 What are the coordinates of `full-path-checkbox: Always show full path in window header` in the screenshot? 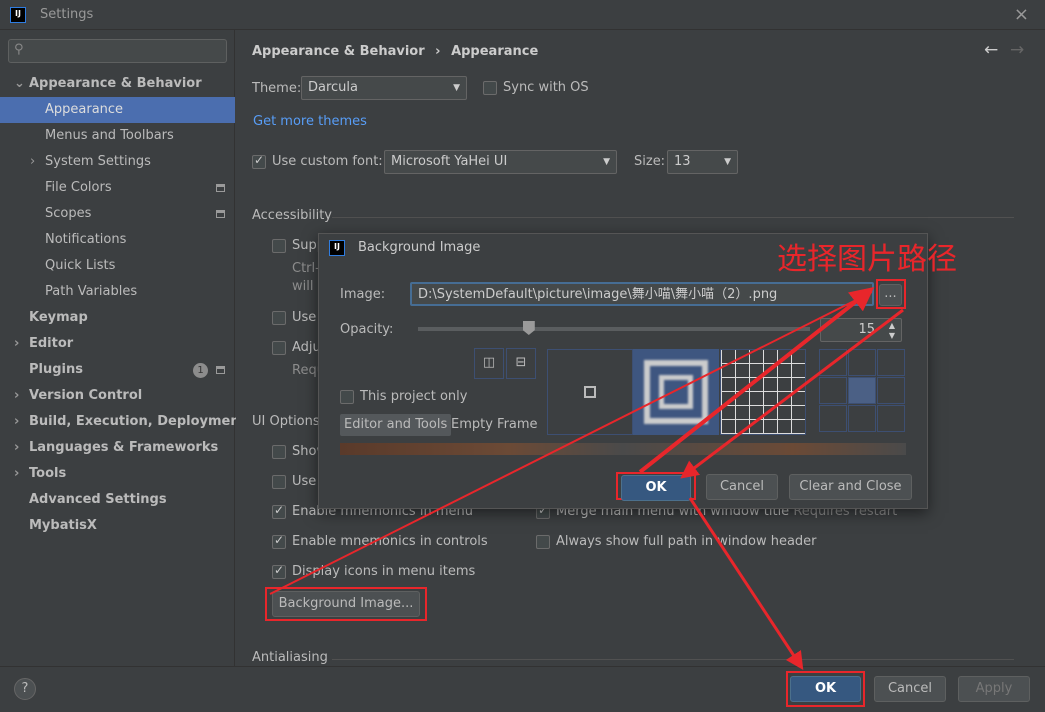 It's located at (676, 541).